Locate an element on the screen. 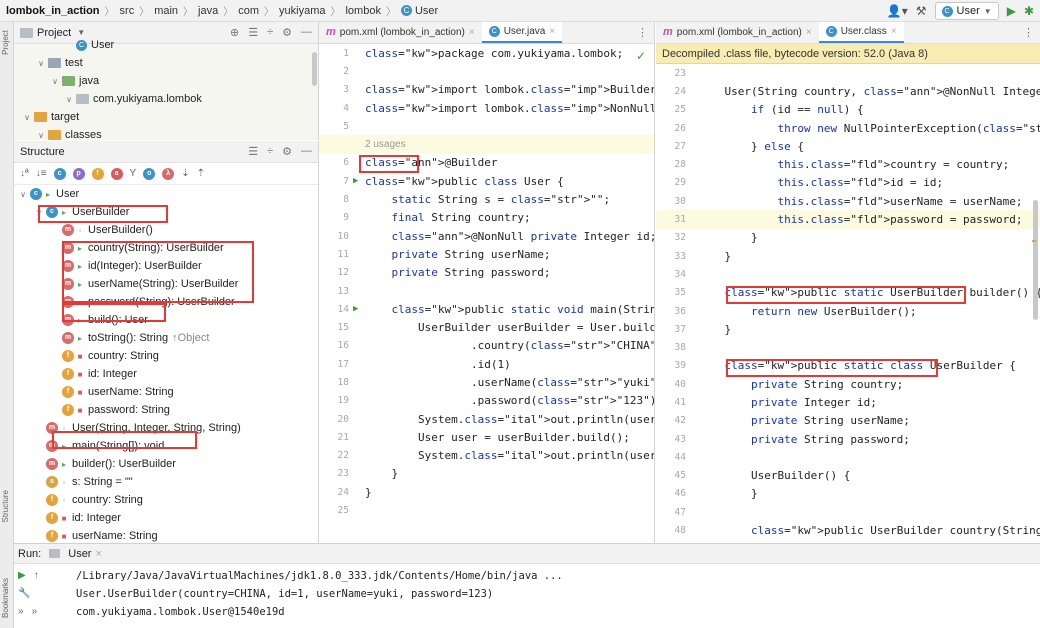  structure-item: ∨ c ▸ User is located at coordinates (166, 194).